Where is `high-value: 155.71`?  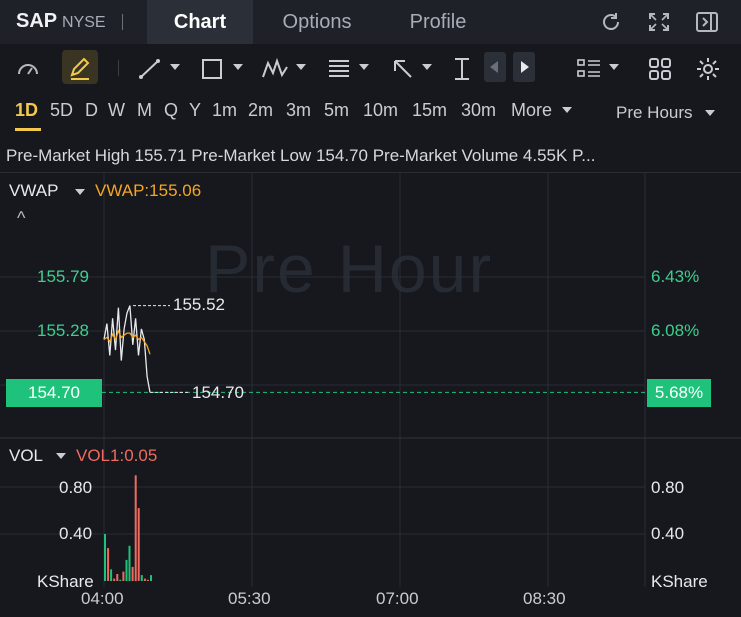
high-value: 155.71 is located at coordinates (160, 155).